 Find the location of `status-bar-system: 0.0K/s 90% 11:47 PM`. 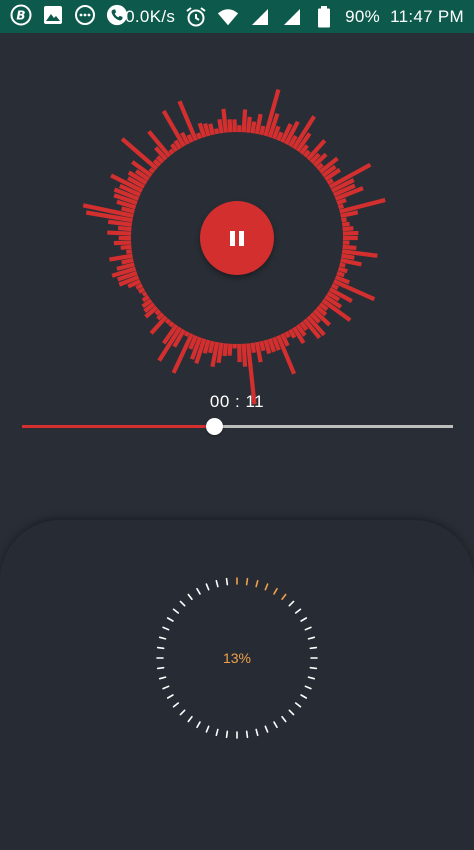

status-bar-system: 0.0K/s 90% 11:47 PM is located at coordinates (294, 16).